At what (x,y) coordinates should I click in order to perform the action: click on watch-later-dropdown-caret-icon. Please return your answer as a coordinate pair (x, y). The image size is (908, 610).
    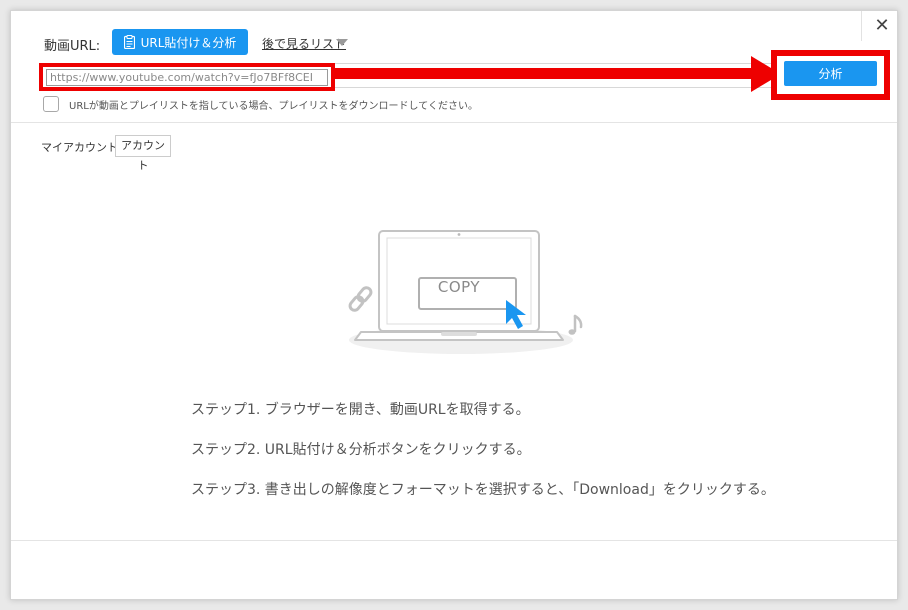
    Looking at the image, I should click on (342, 42).